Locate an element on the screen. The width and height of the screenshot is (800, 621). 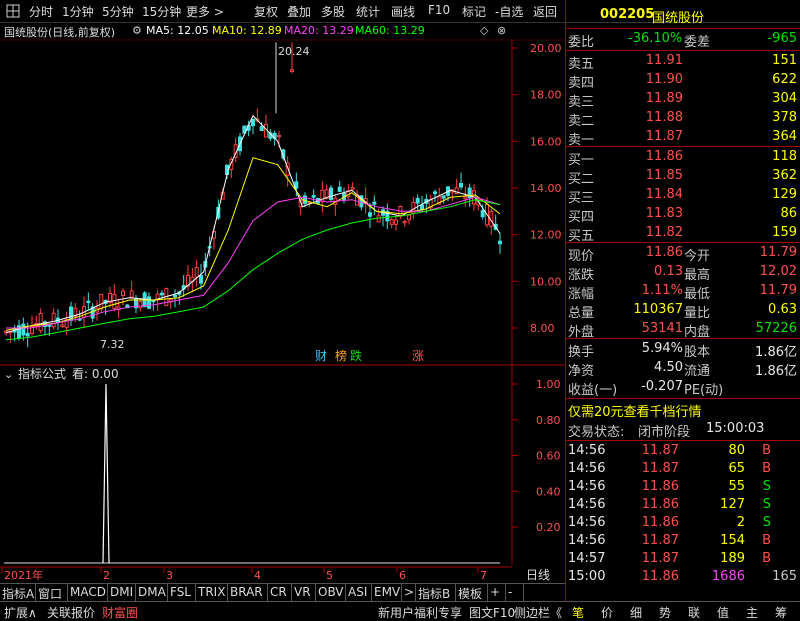
weibi-row: 委比 -36.10% 委差 -965 is located at coordinates (683, 40).